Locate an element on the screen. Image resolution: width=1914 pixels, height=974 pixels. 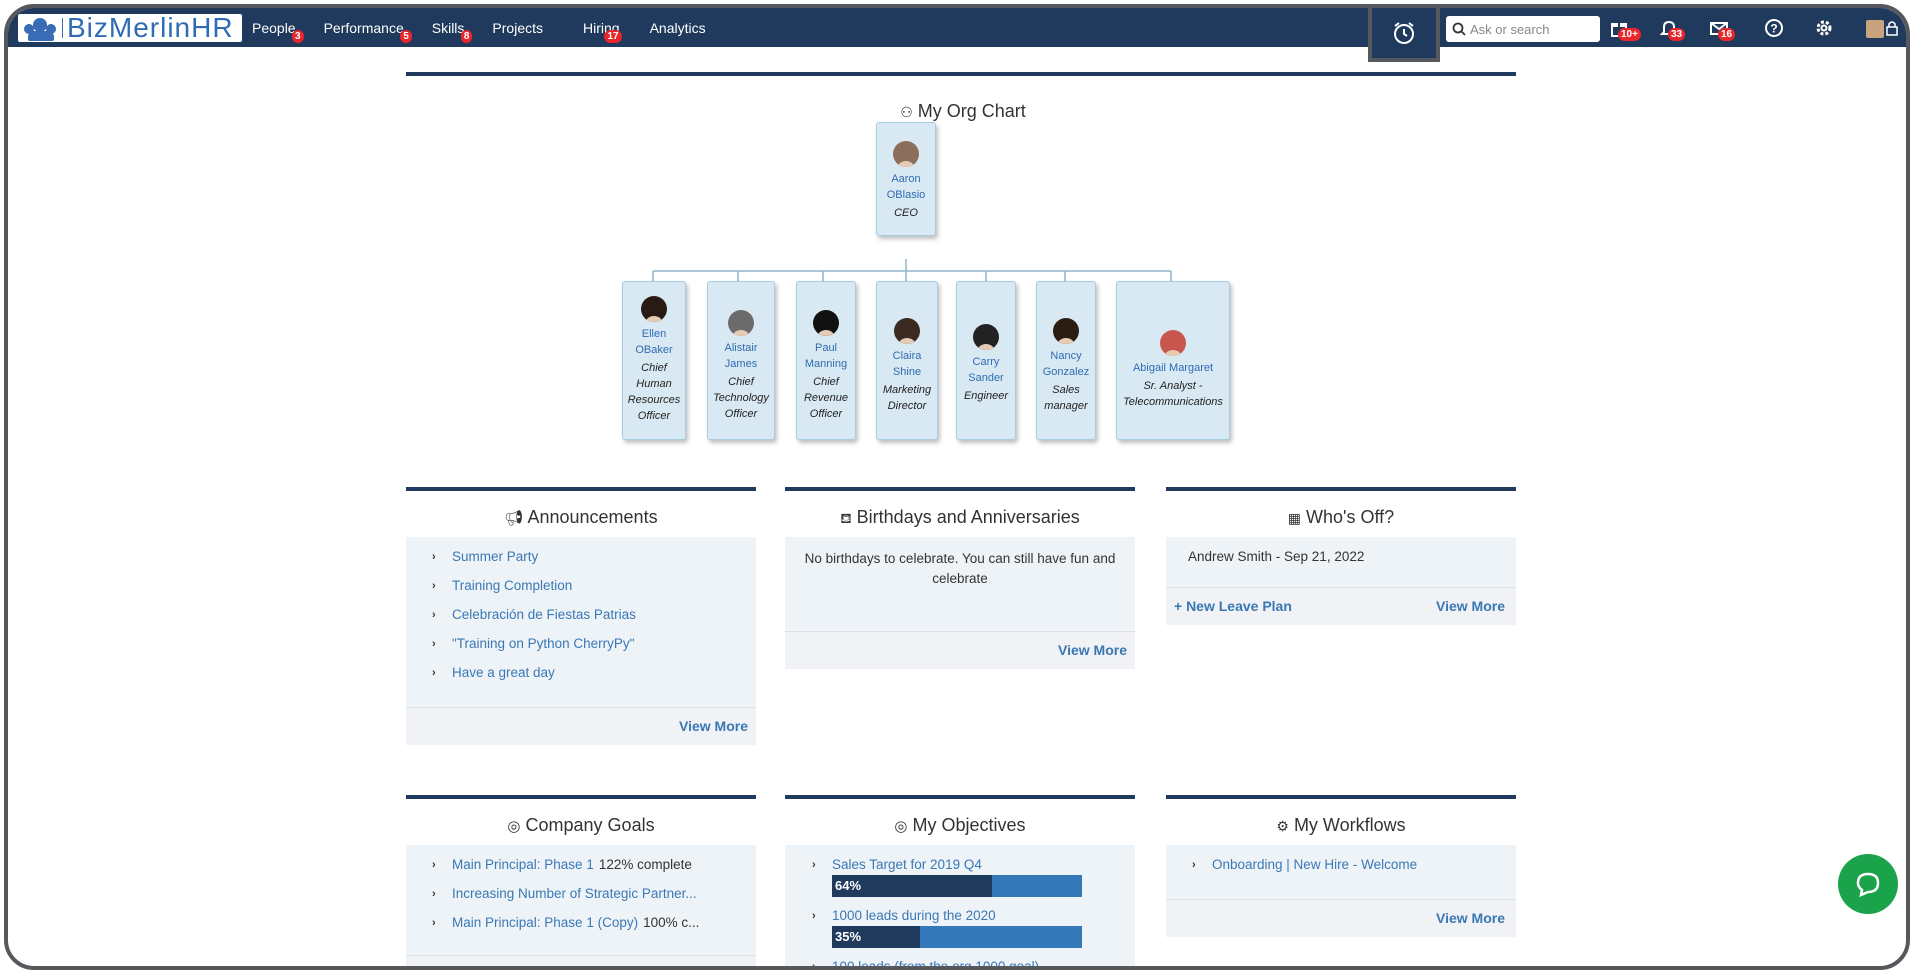
announcement-item: › "Training on Python CherryPy" is located at coordinates (533, 643).